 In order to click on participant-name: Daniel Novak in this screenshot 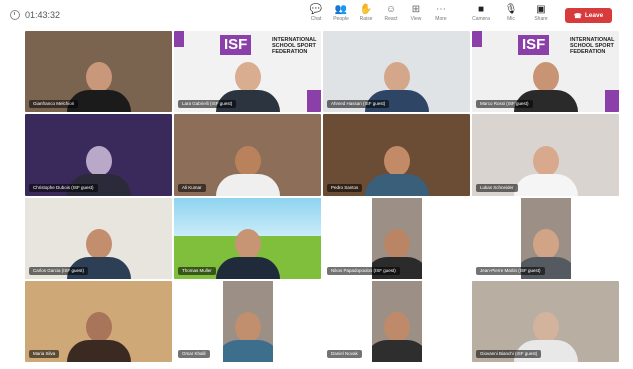, I will do `click(344, 354)`.